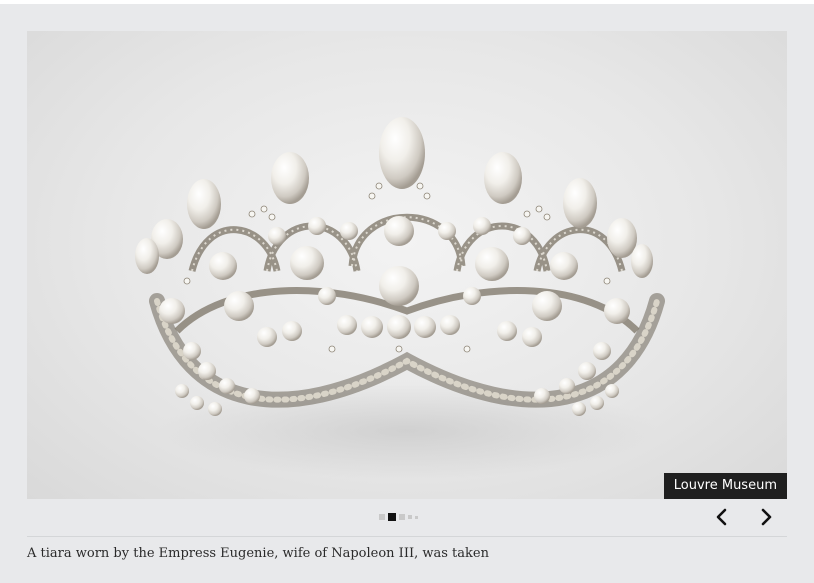  I want to click on next-image-button, so click(766, 517).